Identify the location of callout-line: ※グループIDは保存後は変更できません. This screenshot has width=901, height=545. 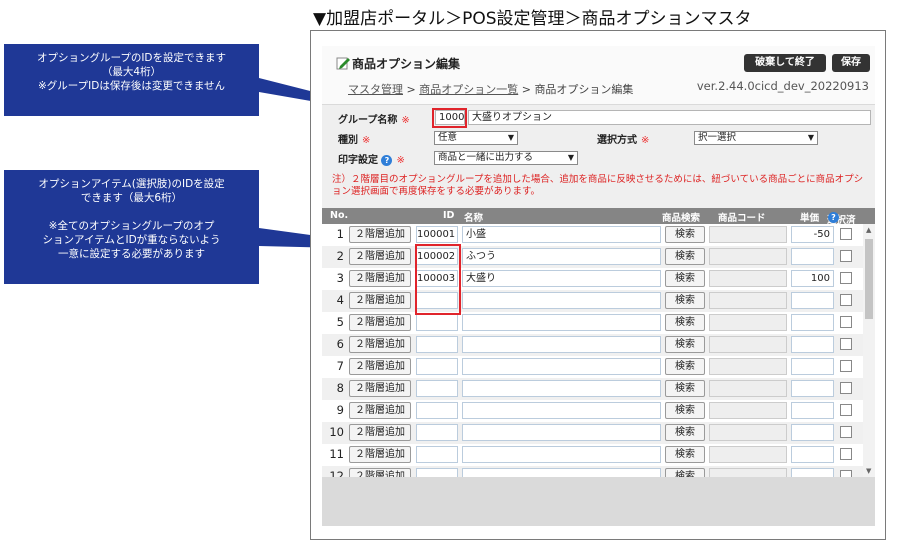
(131, 86).